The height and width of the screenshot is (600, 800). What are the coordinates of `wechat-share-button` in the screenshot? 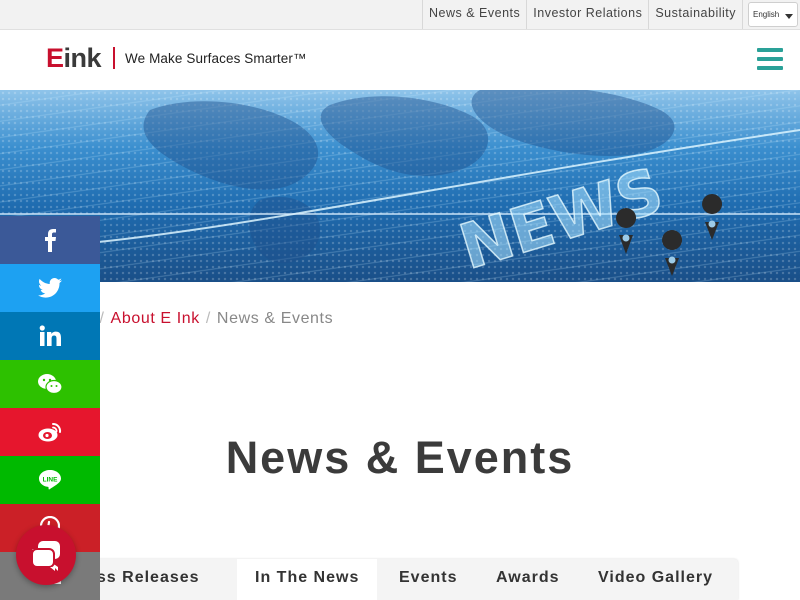 It's located at (50, 384).